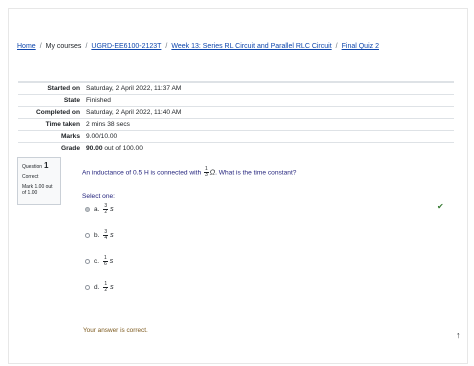  I want to click on answer-option-a: a. 32s, so click(99, 209).